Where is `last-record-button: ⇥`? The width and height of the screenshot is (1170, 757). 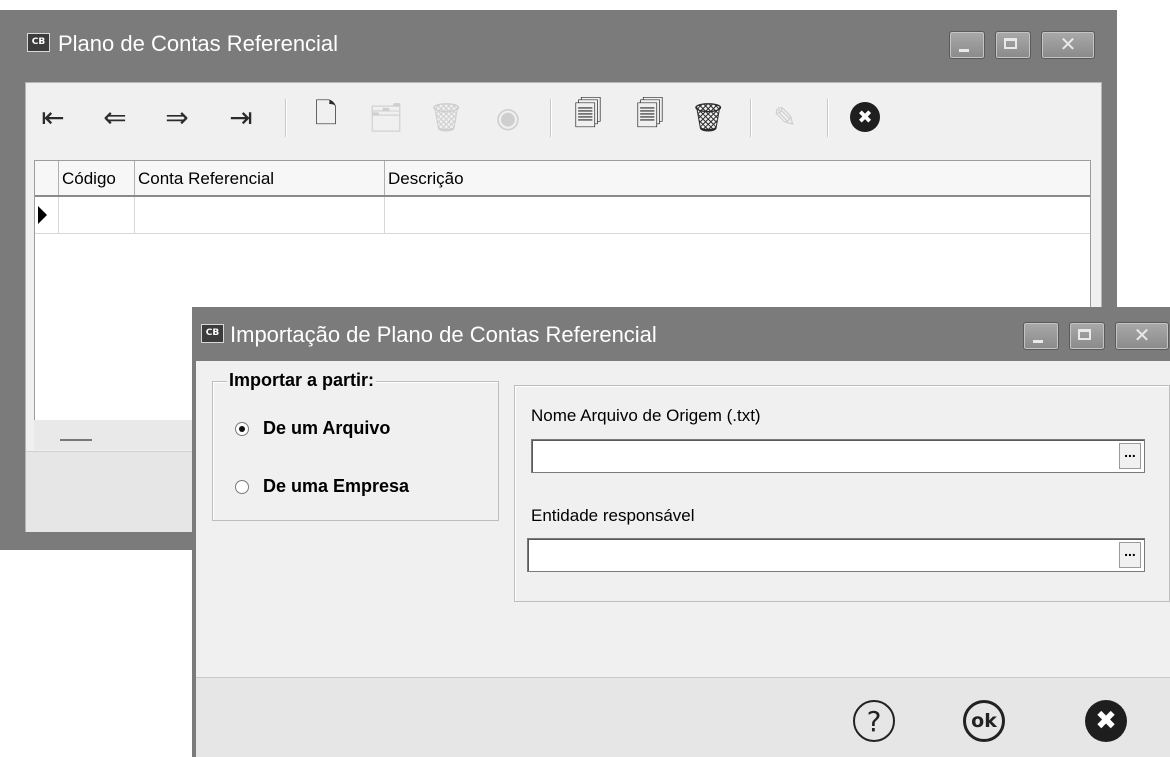 last-record-button: ⇥ is located at coordinates (241, 117).